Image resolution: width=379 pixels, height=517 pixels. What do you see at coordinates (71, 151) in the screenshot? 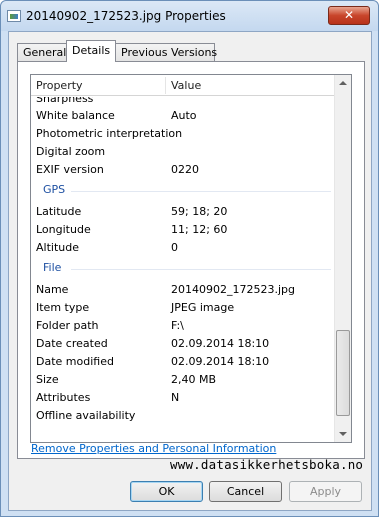
I see `property-name: Digital zoom` at bounding box center [71, 151].